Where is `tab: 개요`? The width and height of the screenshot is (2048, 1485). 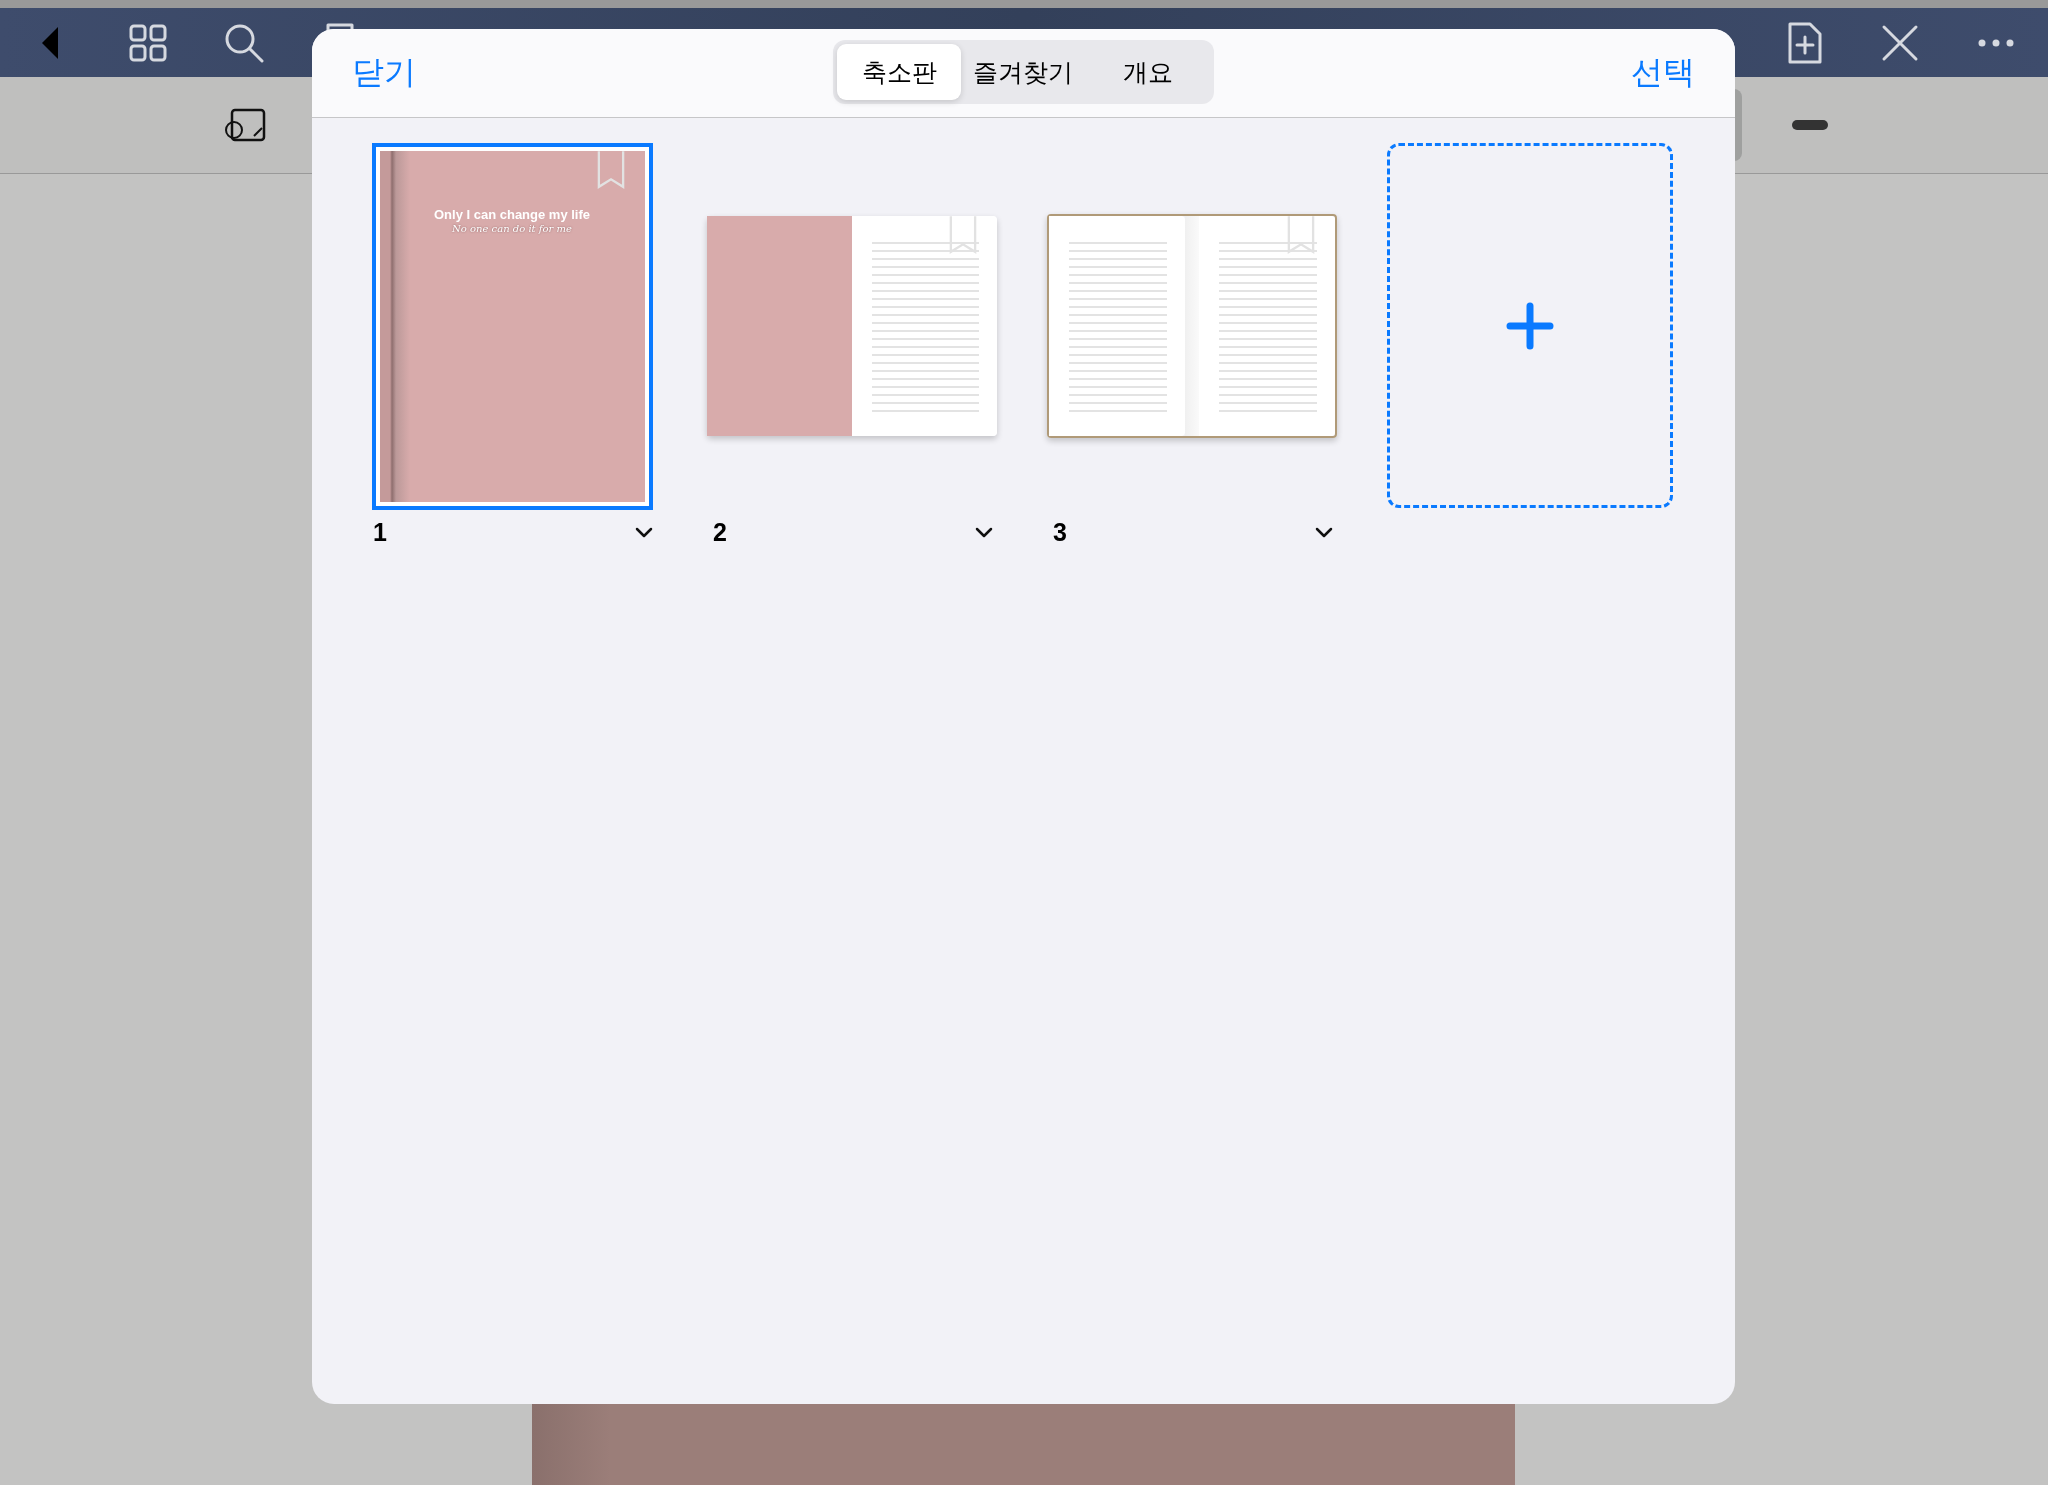
tab: 개요 is located at coordinates (1147, 72).